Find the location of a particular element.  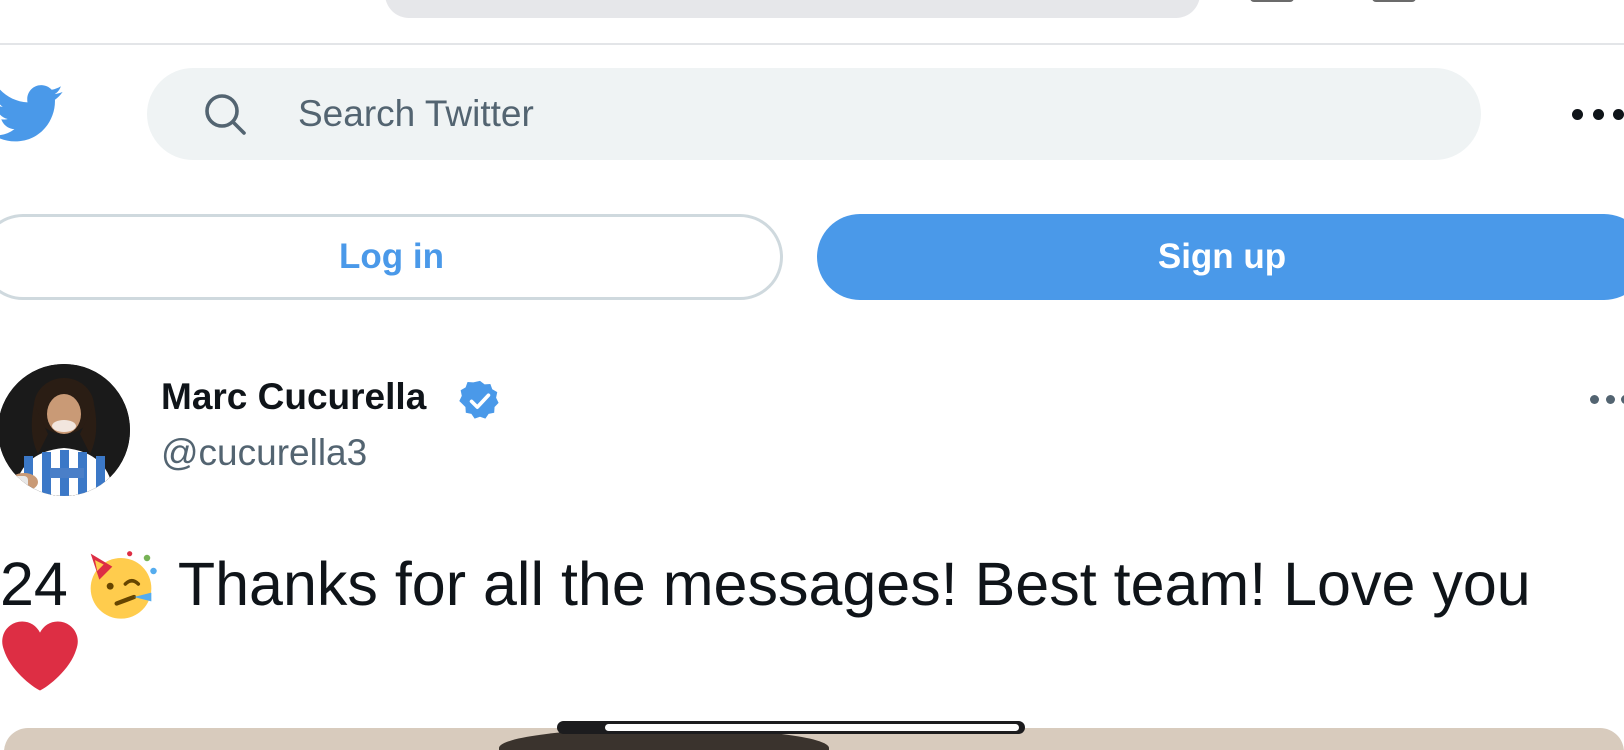

browser-address-bar is located at coordinates (792, 9).